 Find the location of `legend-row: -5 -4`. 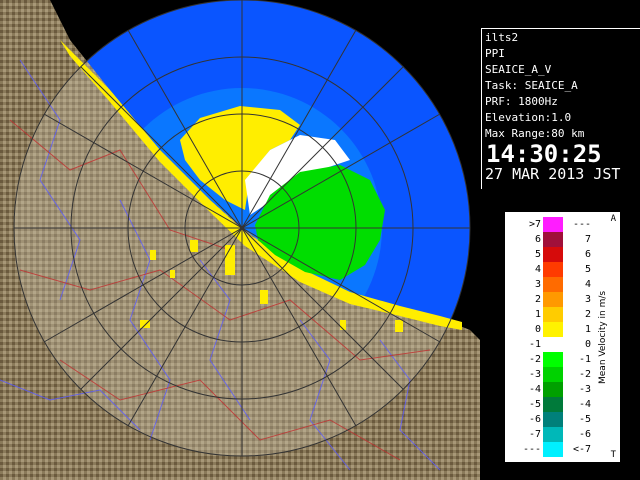

legend-row: -5 -4 is located at coordinates (555, 404).